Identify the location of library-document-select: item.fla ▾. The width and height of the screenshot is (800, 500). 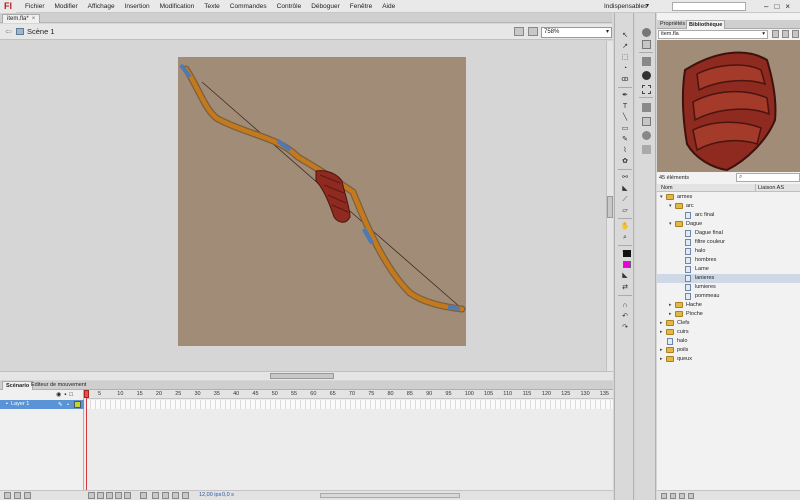
(713, 34).